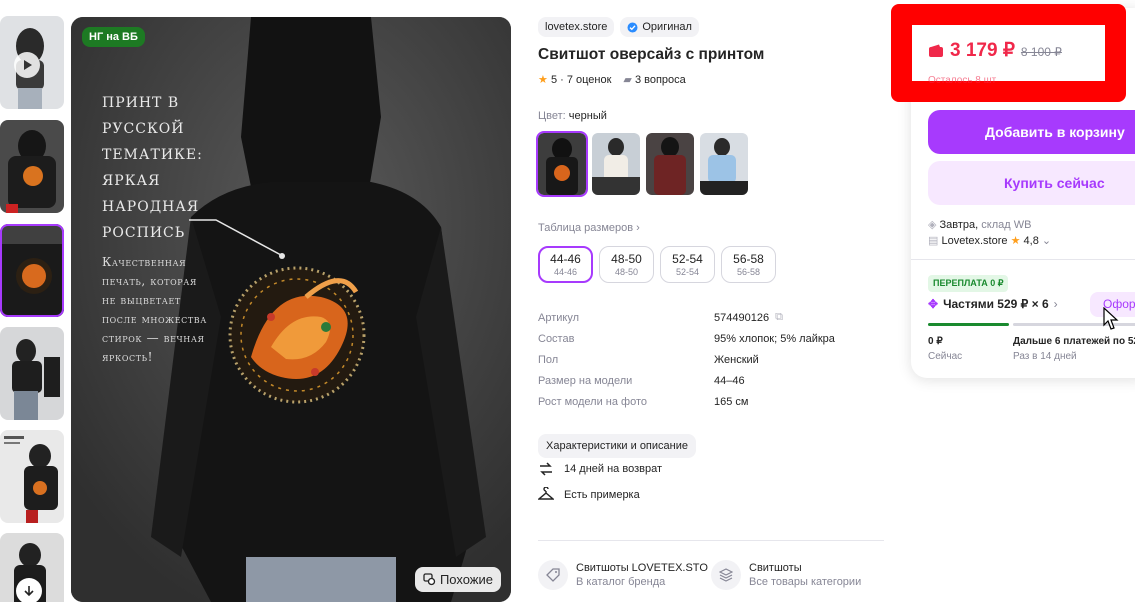  What do you see at coordinates (711, 540) in the screenshot?
I see `divider` at bounding box center [711, 540].